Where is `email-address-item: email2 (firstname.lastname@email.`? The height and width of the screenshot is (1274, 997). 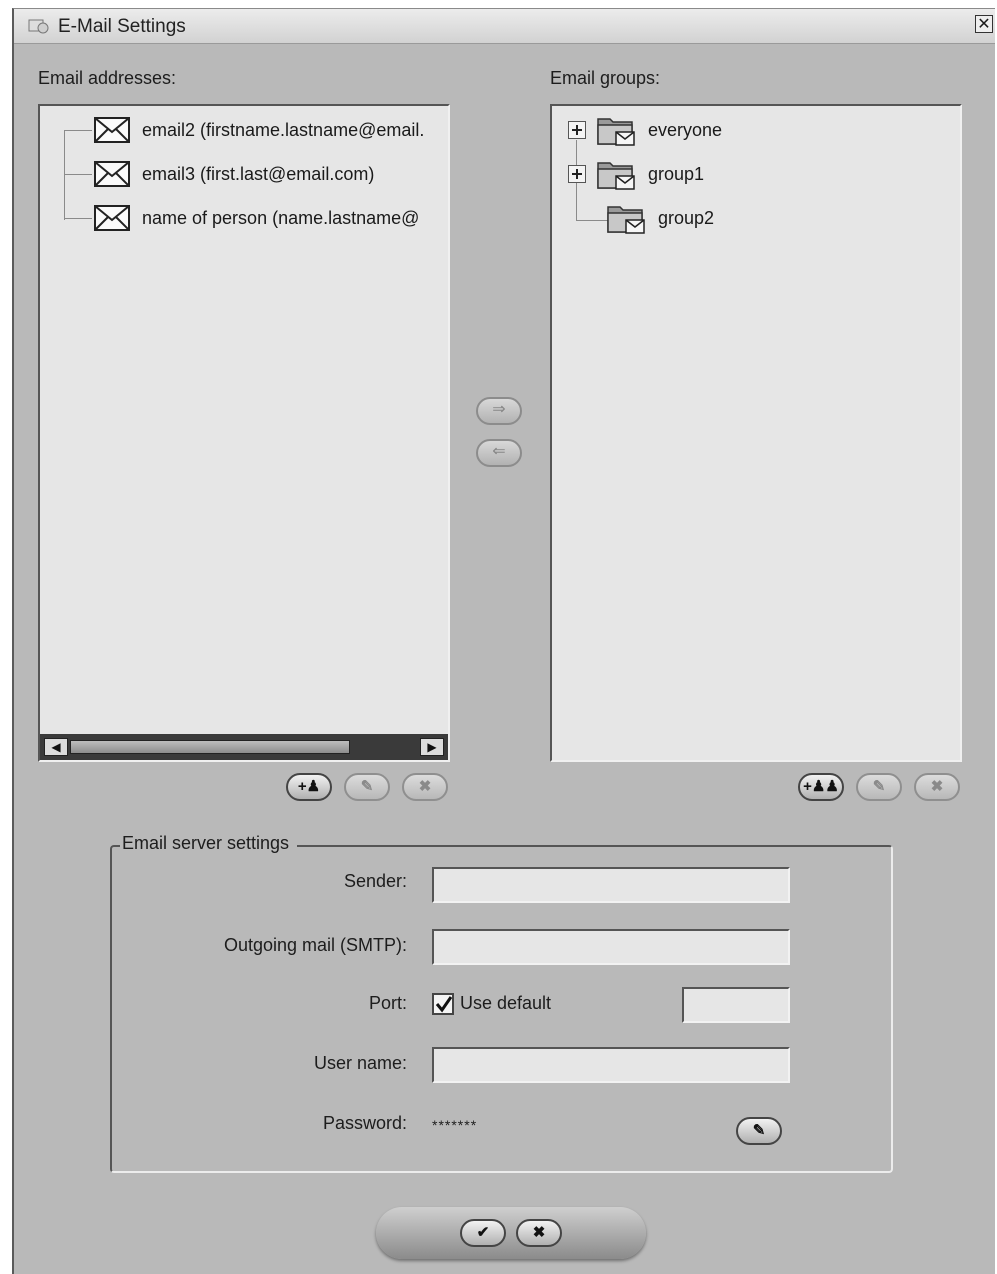 email-address-item: email2 (firstname.lastname@email. is located at coordinates (259, 130).